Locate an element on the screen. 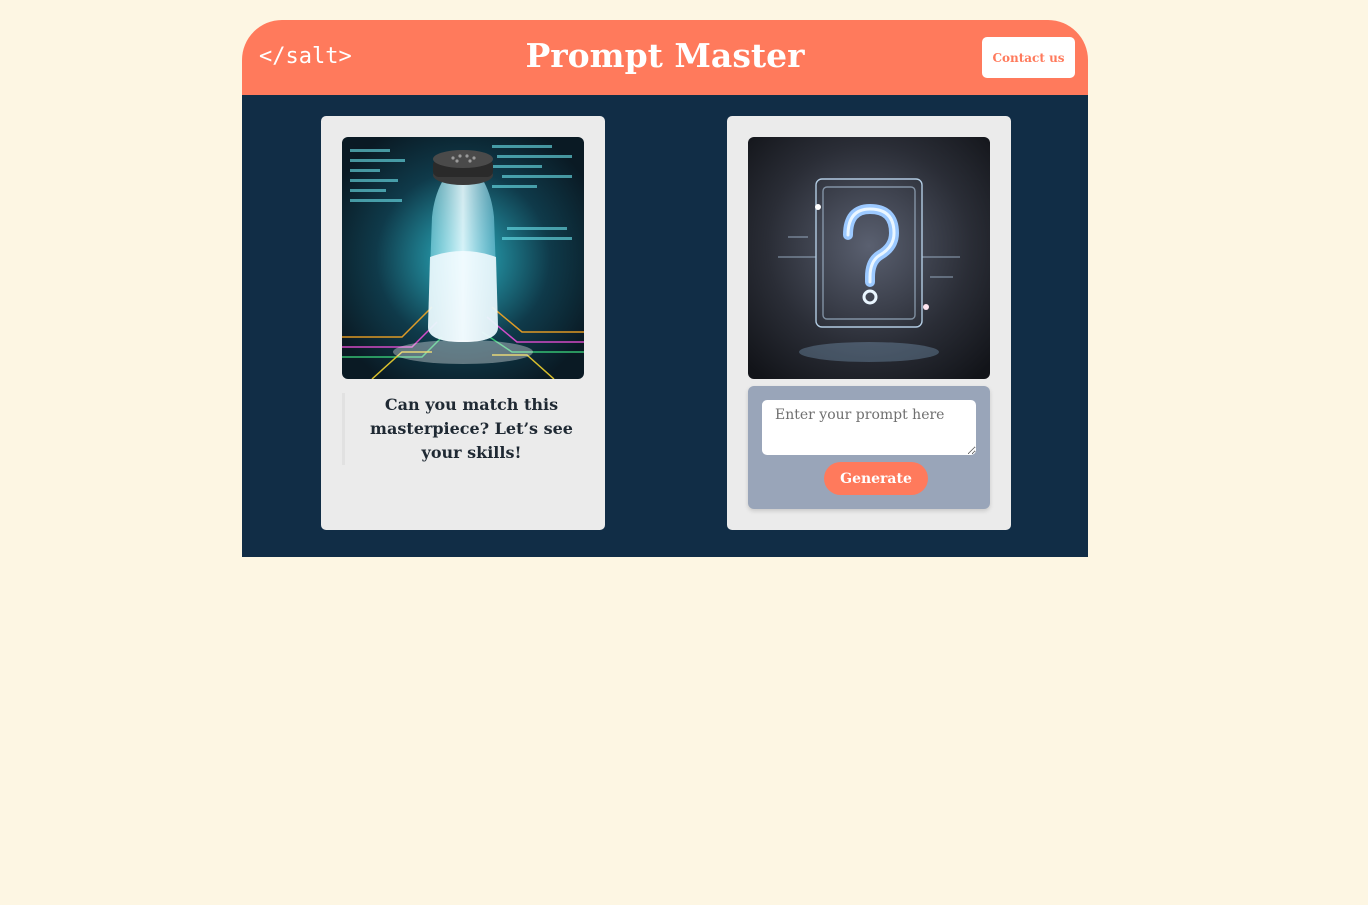 The width and height of the screenshot is (1368, 905). prompt-input is located at coordinates (869, 427).